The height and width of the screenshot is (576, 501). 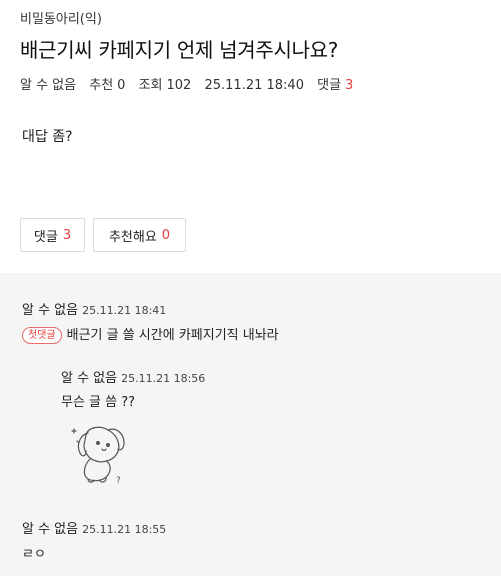 I want to click on comment-text: ㄹㅇ, so click(x=34, y=554).